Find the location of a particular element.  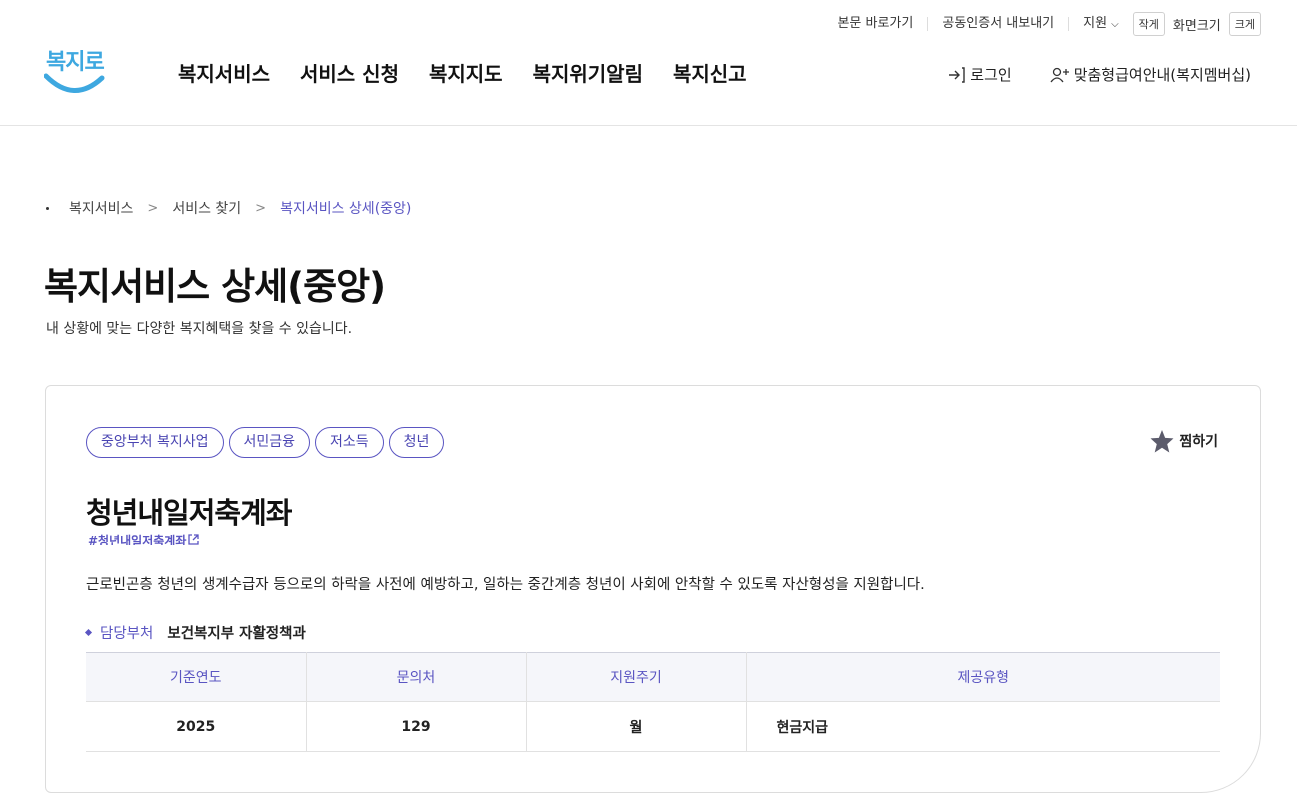

cert-export-link: 공동인증서 내보내기 is located at coordinates (999, 24).